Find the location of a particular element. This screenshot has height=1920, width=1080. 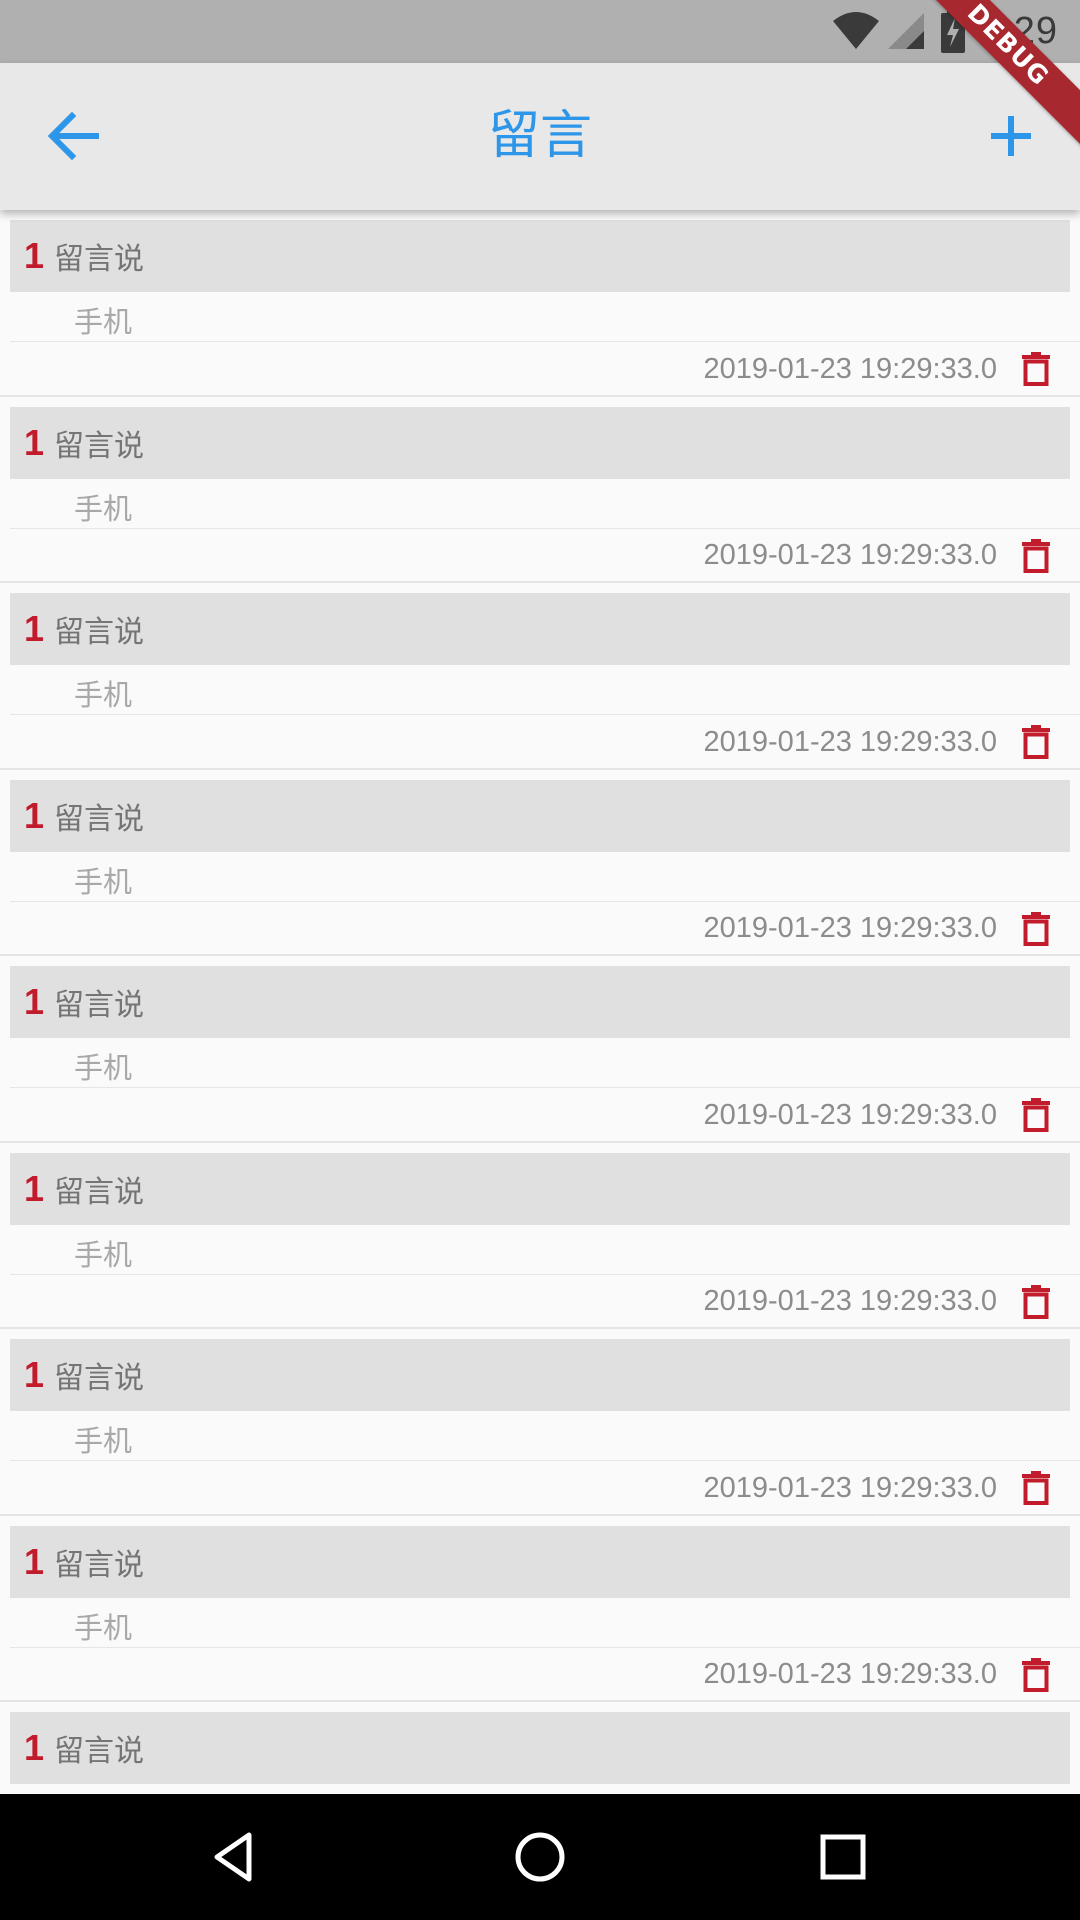

nav-back-button is located at coordinates (235, 1857).